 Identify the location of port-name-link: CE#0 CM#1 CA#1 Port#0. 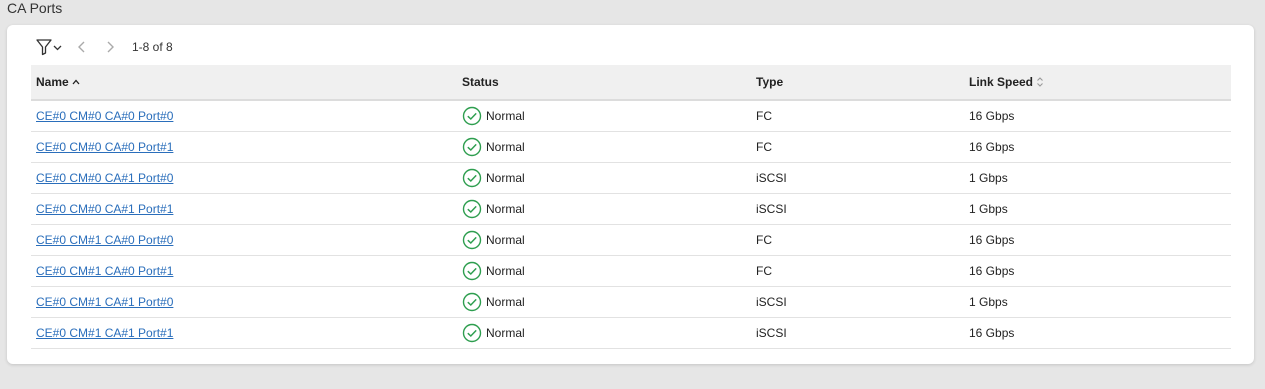
(104, 302).